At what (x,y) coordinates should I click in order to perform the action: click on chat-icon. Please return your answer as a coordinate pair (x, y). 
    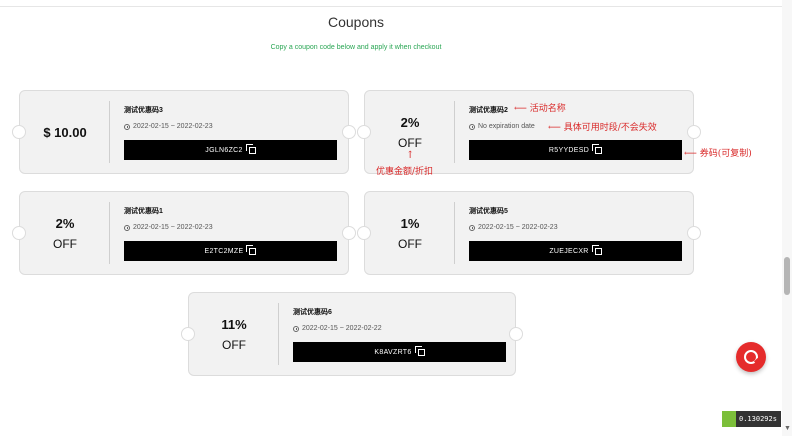
    Looking at the image, I should click on (751, 357).